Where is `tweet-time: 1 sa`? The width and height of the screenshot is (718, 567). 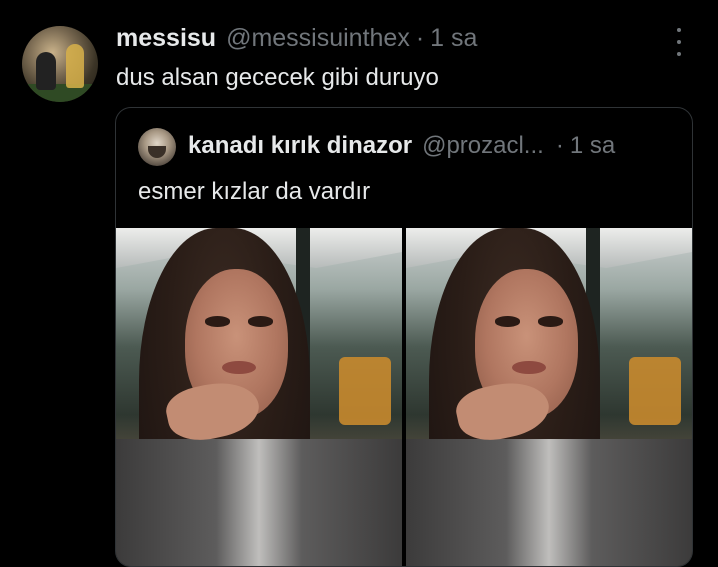 tweet-time: 1 sa is located at coordinates (453, 38).